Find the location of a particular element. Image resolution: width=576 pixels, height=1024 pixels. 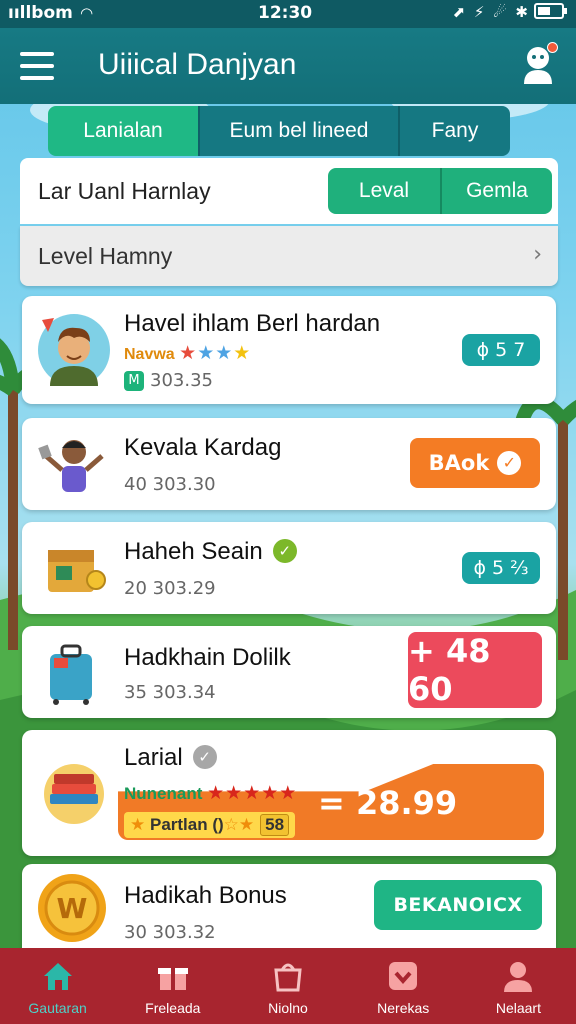

person-icon is located at coordinates (518, 977).